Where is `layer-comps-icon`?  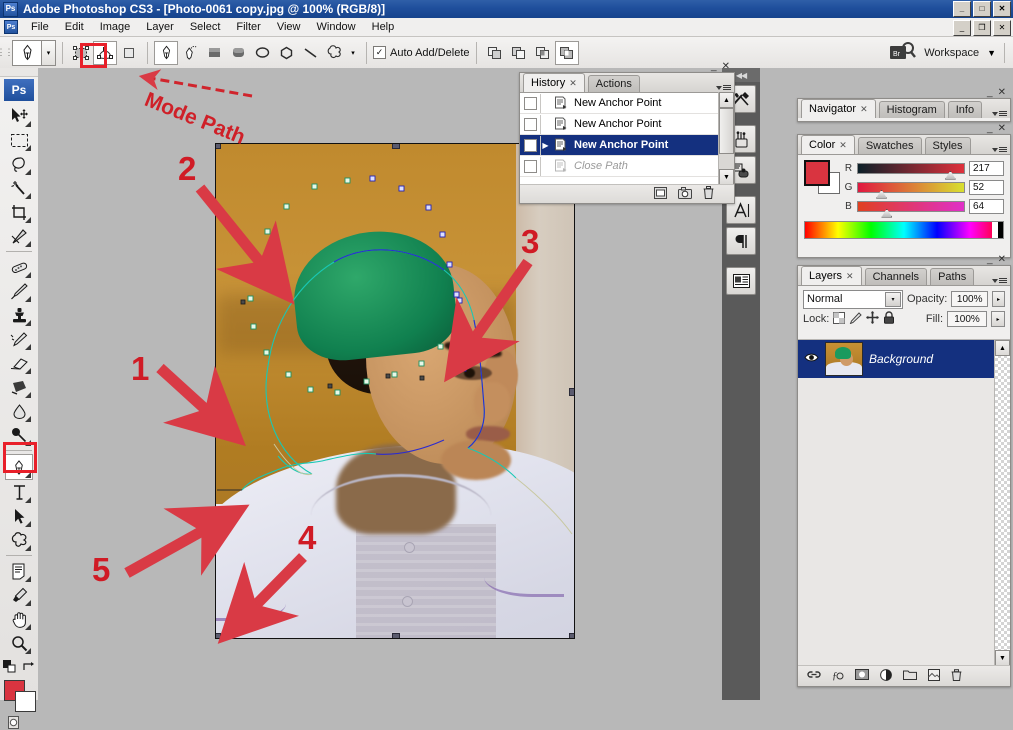 layer-comps-icon is located at coordinates (741, 281).